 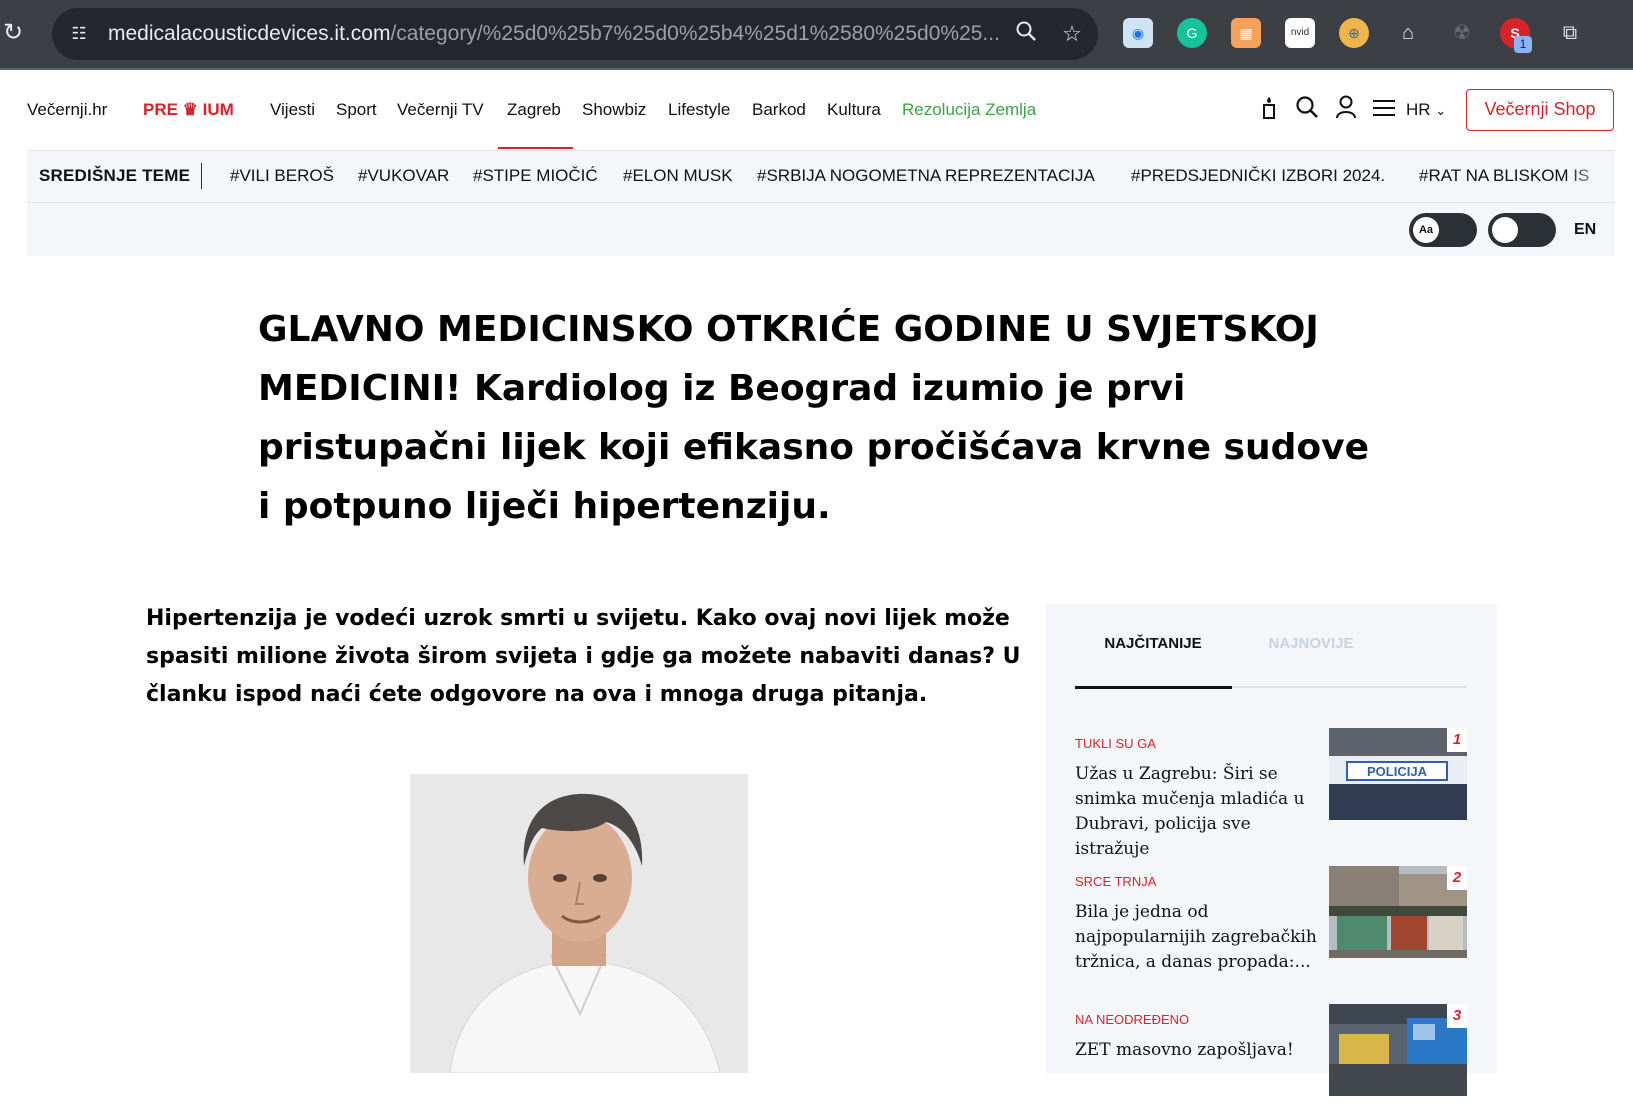 What do you see at coordinates (535, 148) in the screenshot?
I see `active-nav-indicator` at bounding box center [535, 148].